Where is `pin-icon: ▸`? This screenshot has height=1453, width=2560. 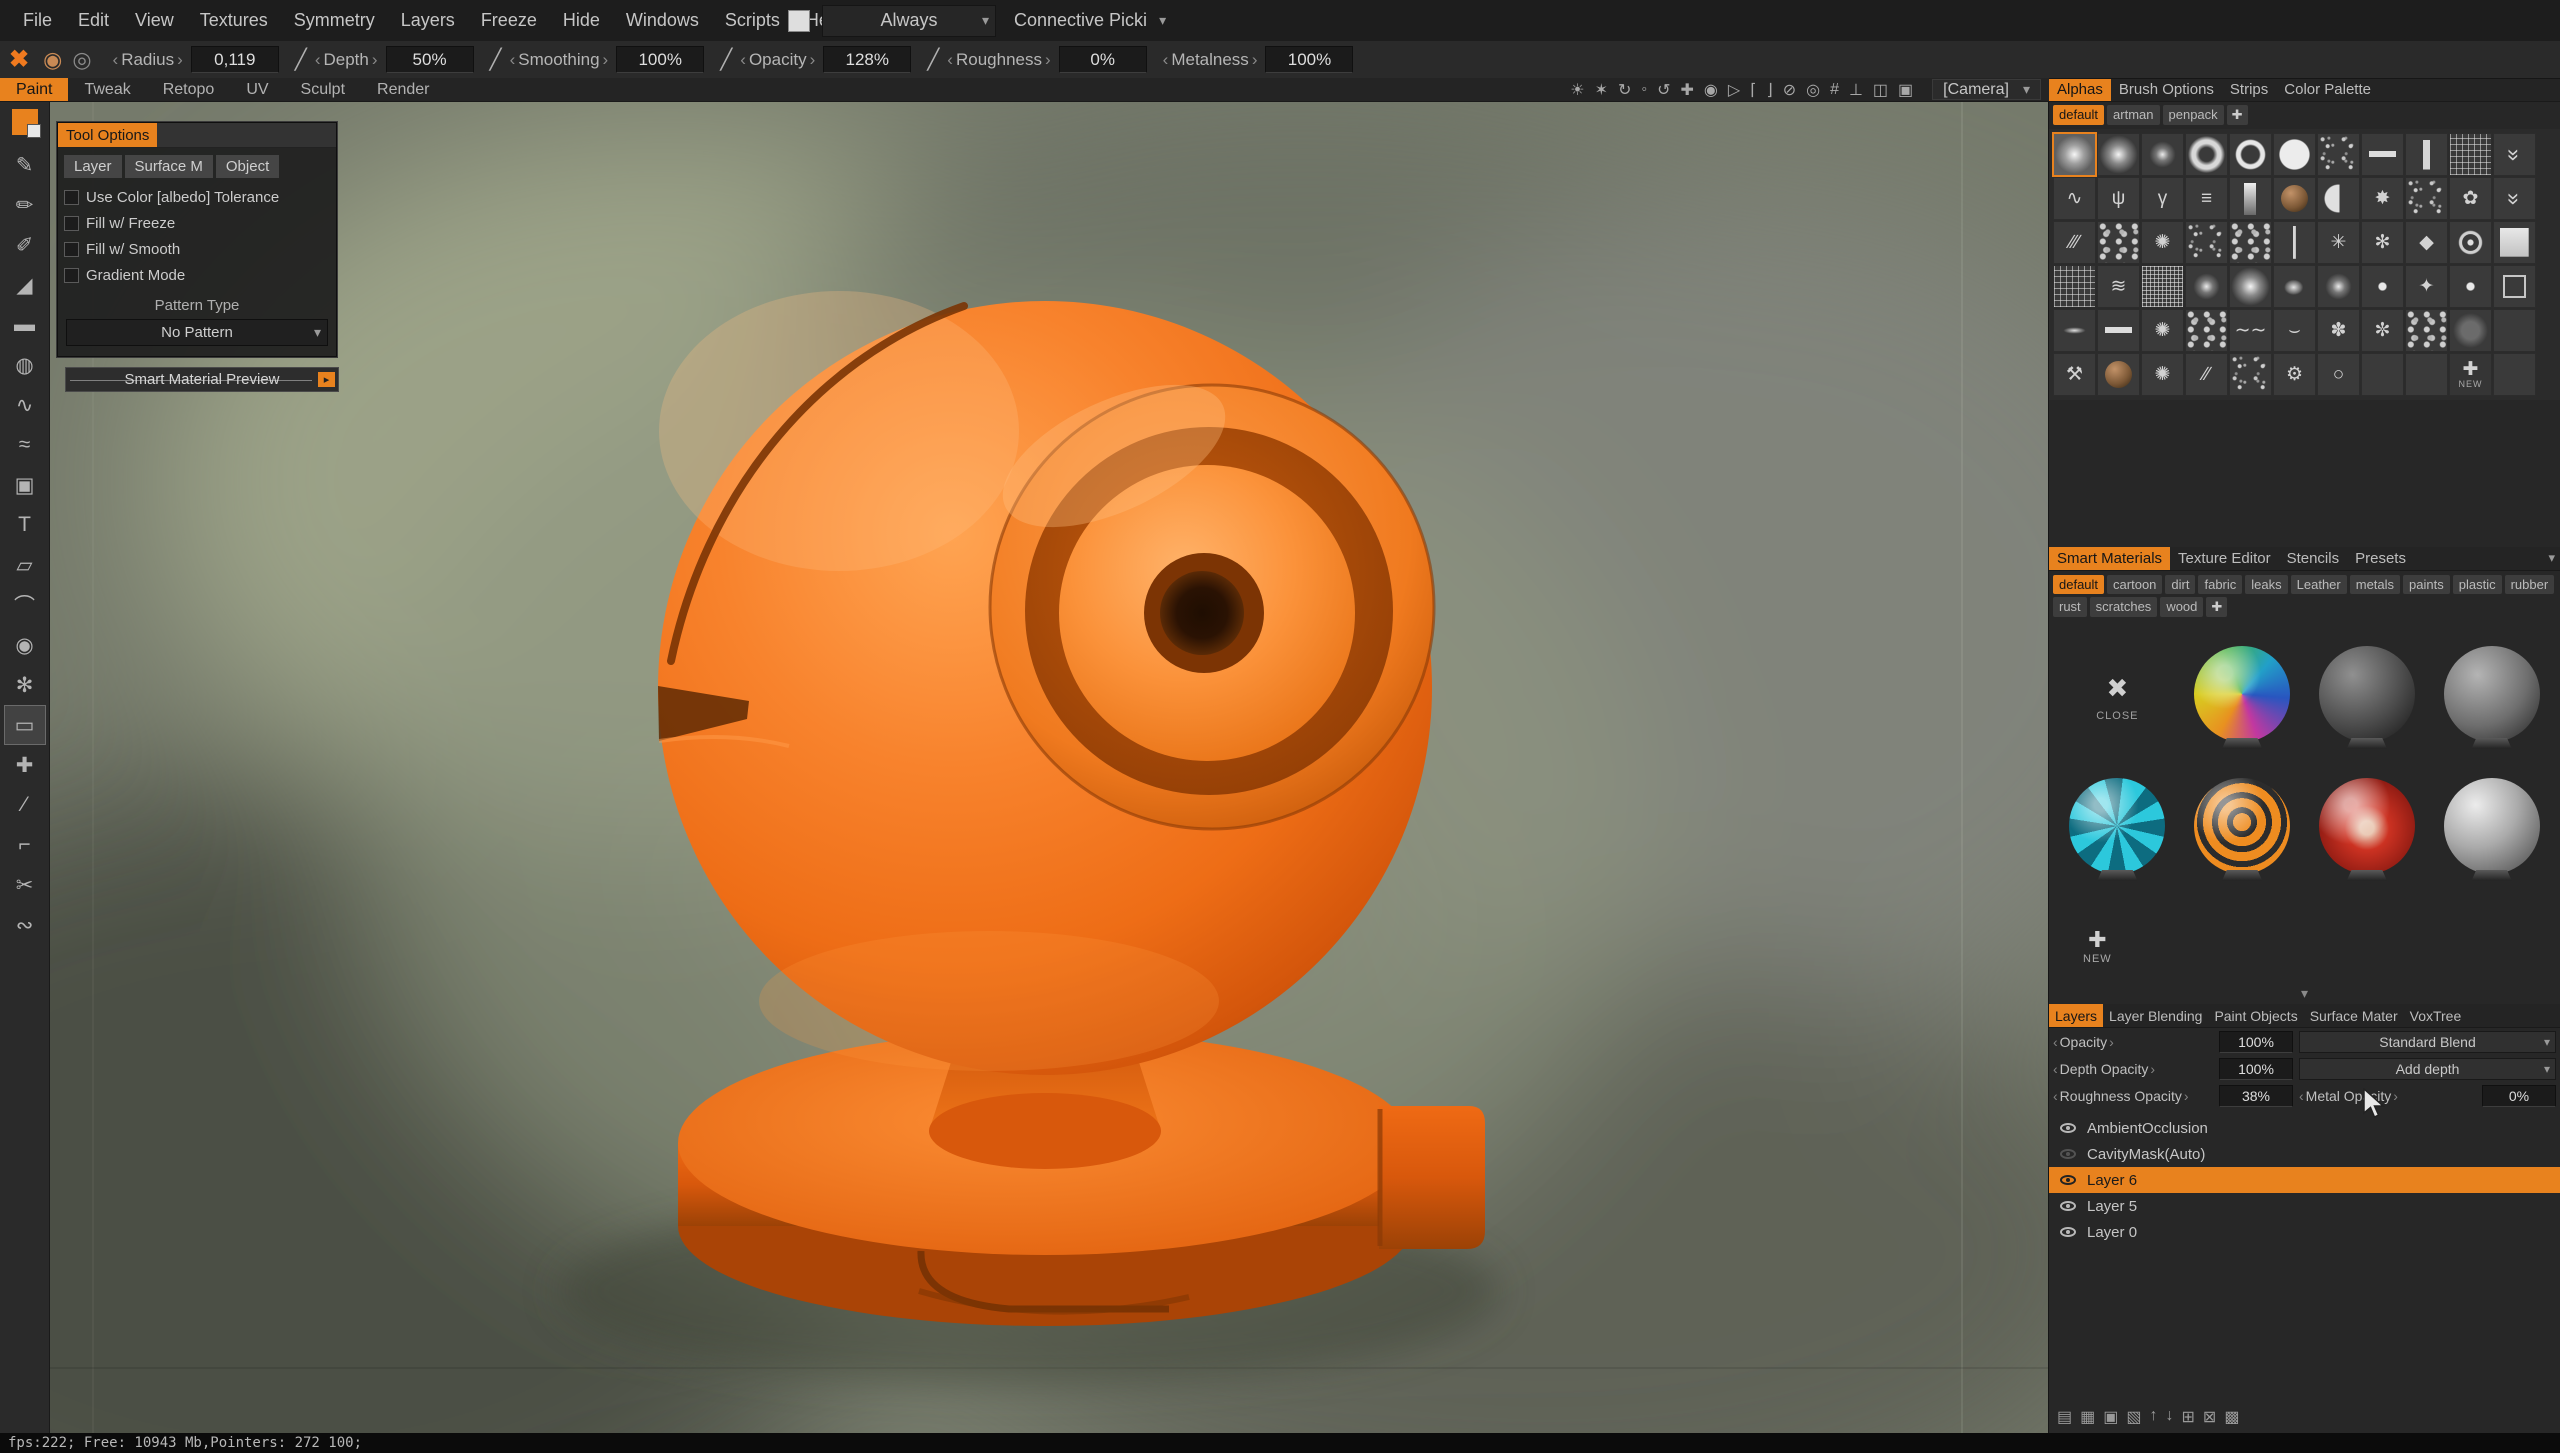
pin-icon: ▸ is located at coordinates (326, 379).